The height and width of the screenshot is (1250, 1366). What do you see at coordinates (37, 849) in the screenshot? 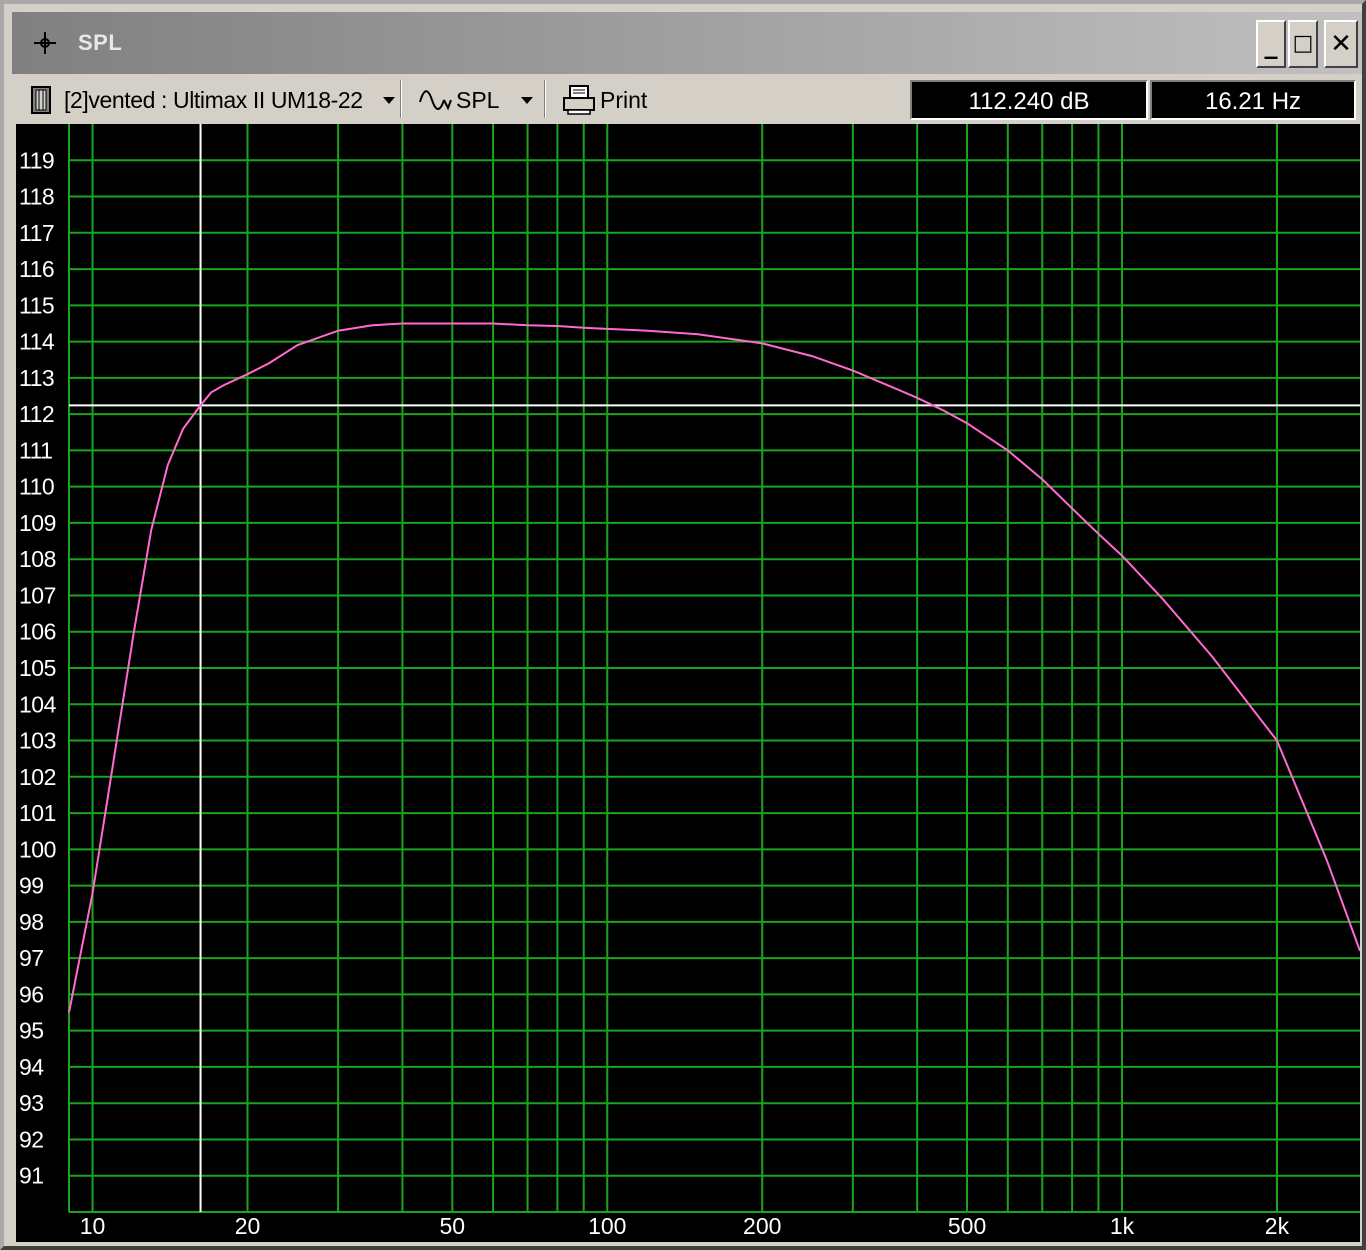
I see `y-tick-label: 100` at bounding box center [37, 849].